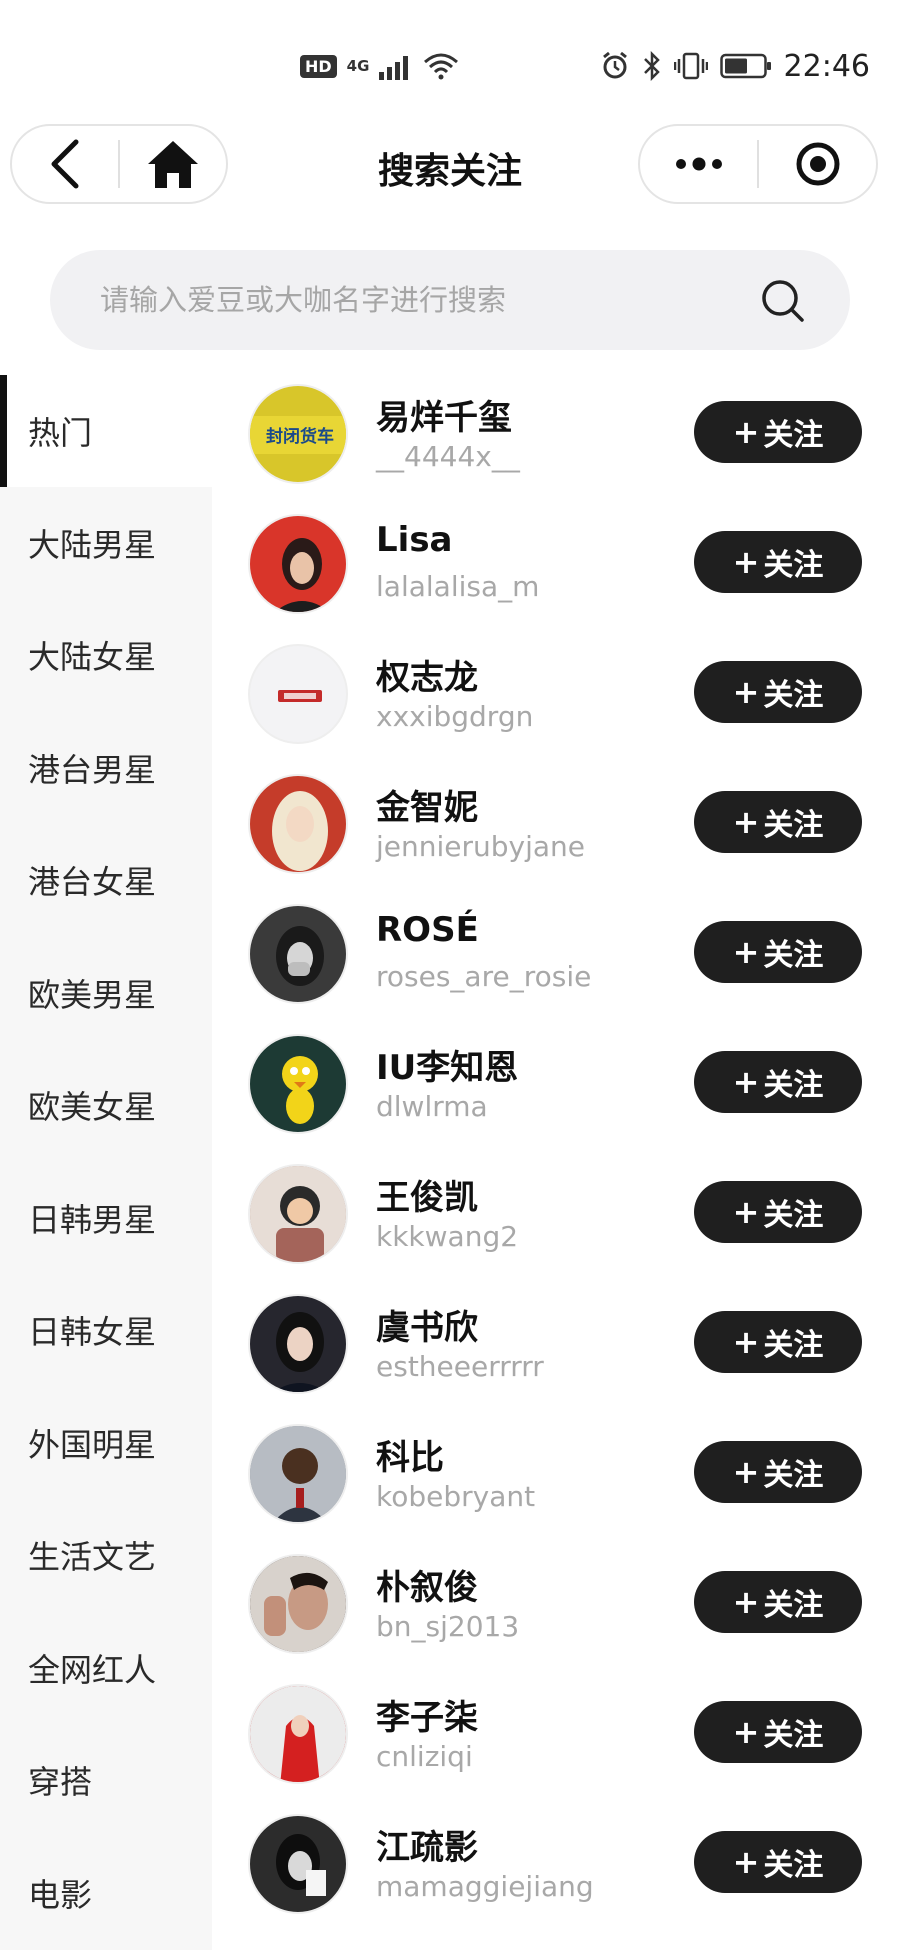 This screenshot has width=900, height=1950. I want to click on list-item: 科比 kobebryant + 关注, so click(556, 1475).